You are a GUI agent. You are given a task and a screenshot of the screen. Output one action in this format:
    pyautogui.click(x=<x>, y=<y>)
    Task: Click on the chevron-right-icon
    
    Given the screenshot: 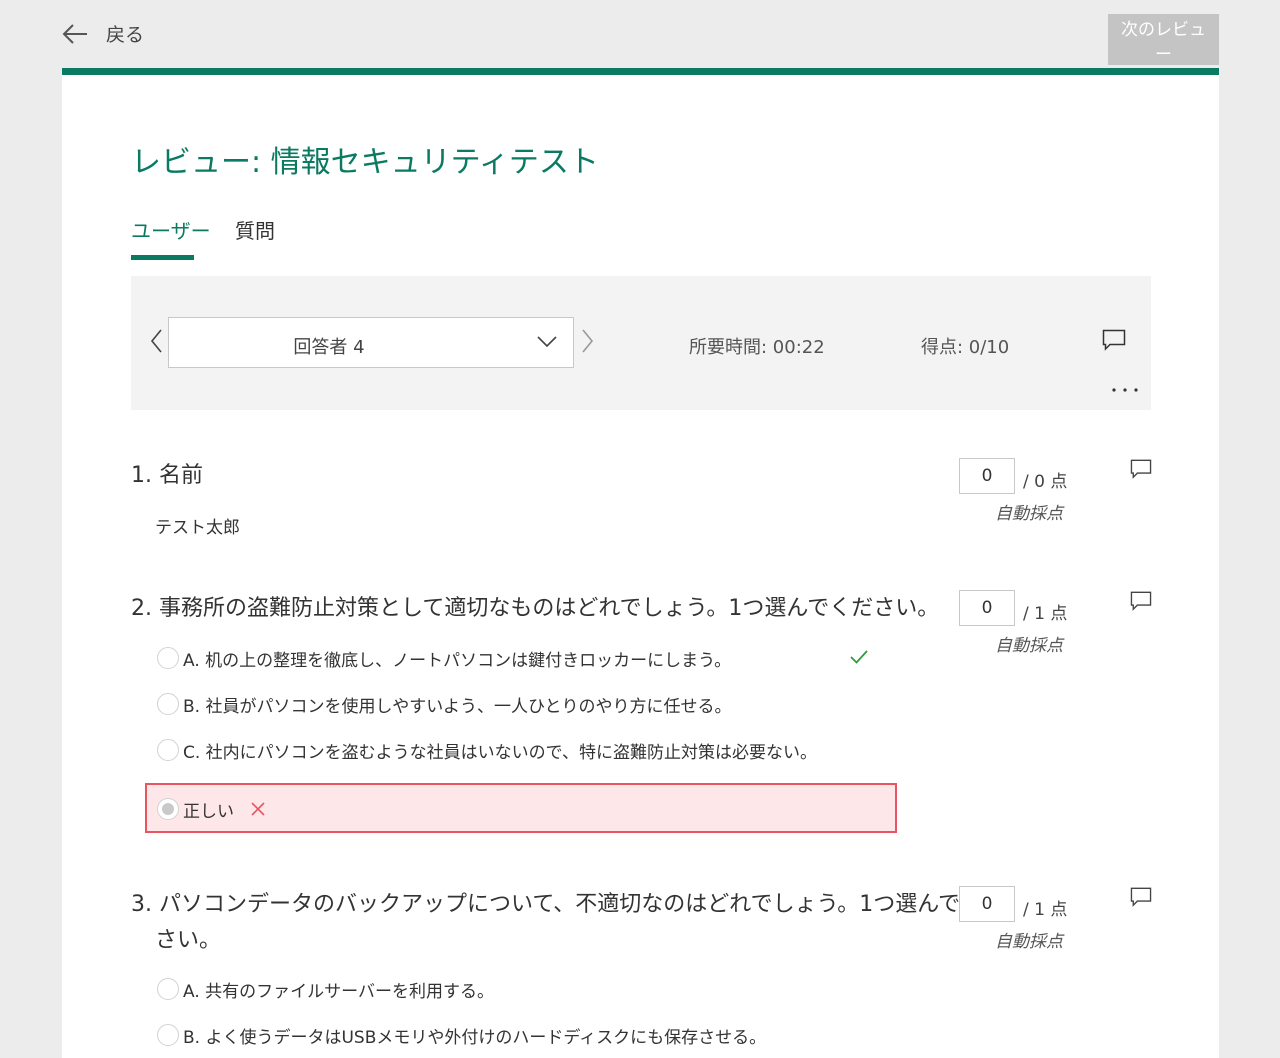 What is the action you would take?
    pyautogui.click(x=588, y=341)
    